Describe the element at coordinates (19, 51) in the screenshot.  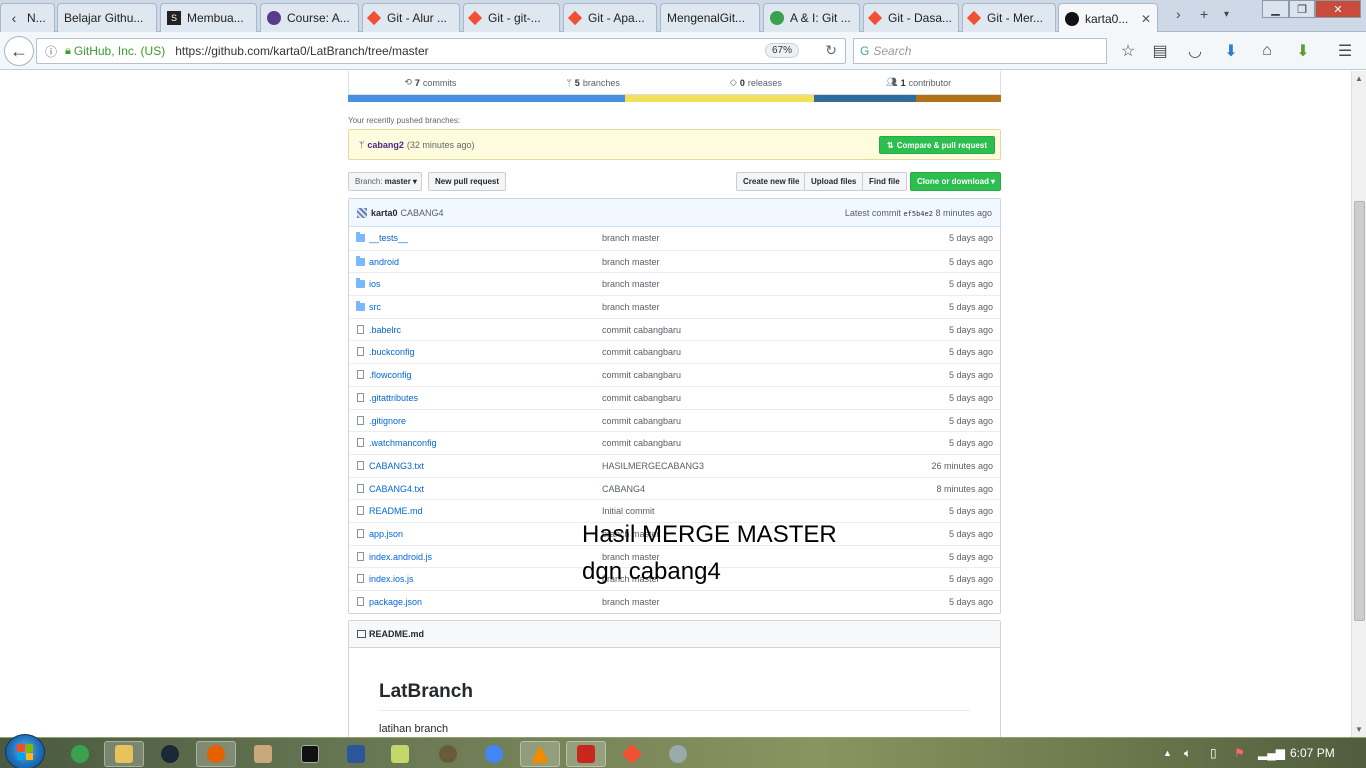
I see `back-button: ←` at that location.